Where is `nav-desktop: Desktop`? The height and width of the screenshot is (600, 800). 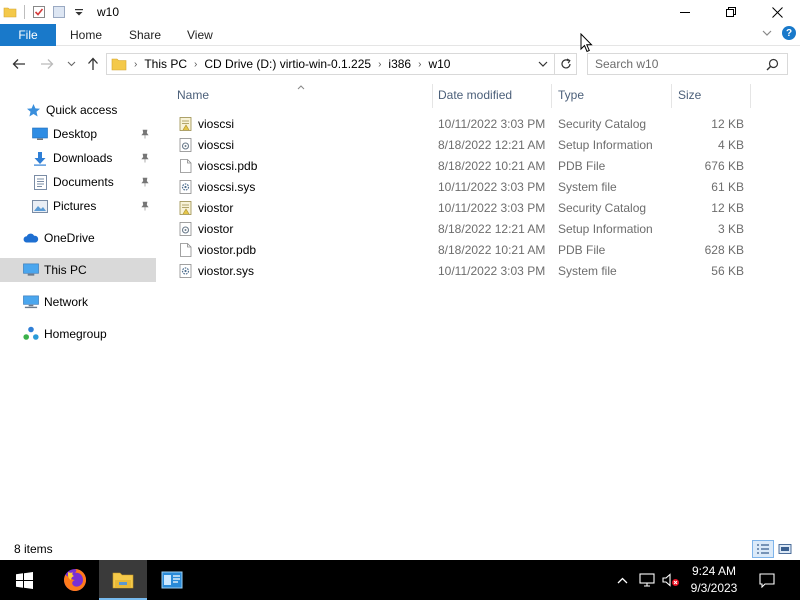 nav-desktop: Desktop is located at coordinates (78, 134).